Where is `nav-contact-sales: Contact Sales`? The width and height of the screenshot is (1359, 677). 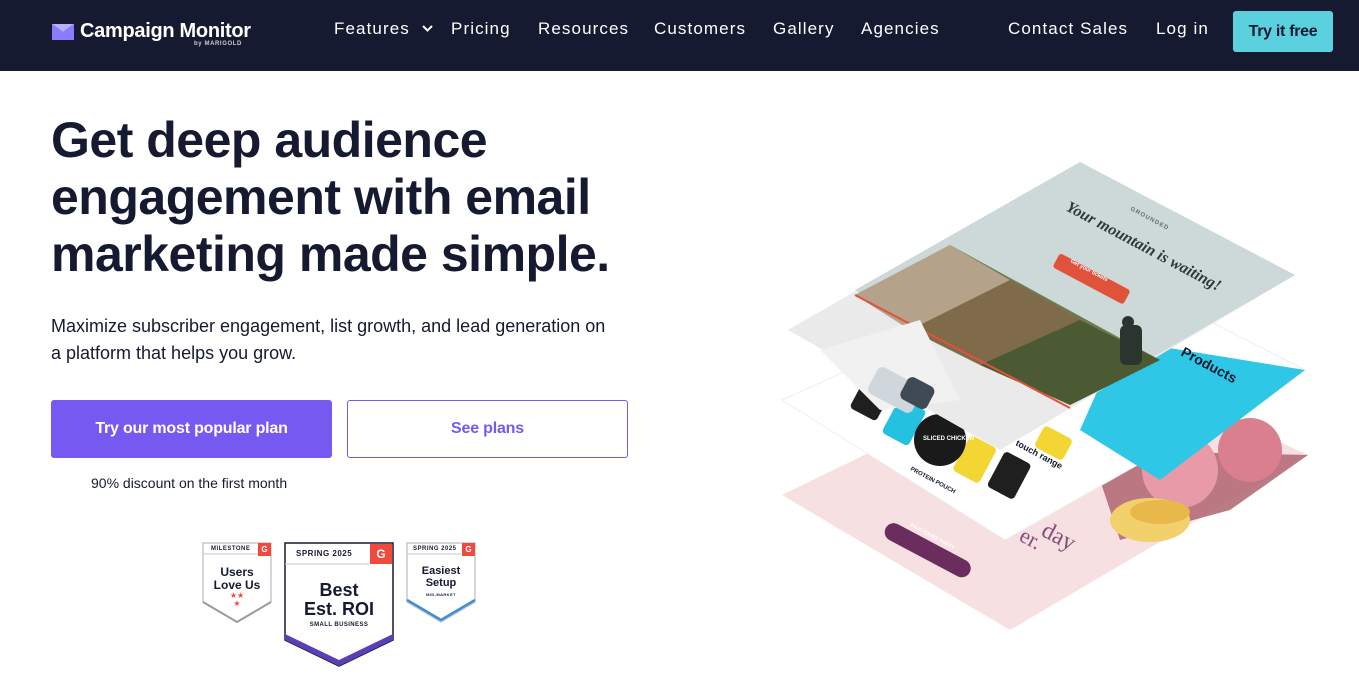 nav-contact-sales: Contact Sales is located at coordinates (1068, 29).